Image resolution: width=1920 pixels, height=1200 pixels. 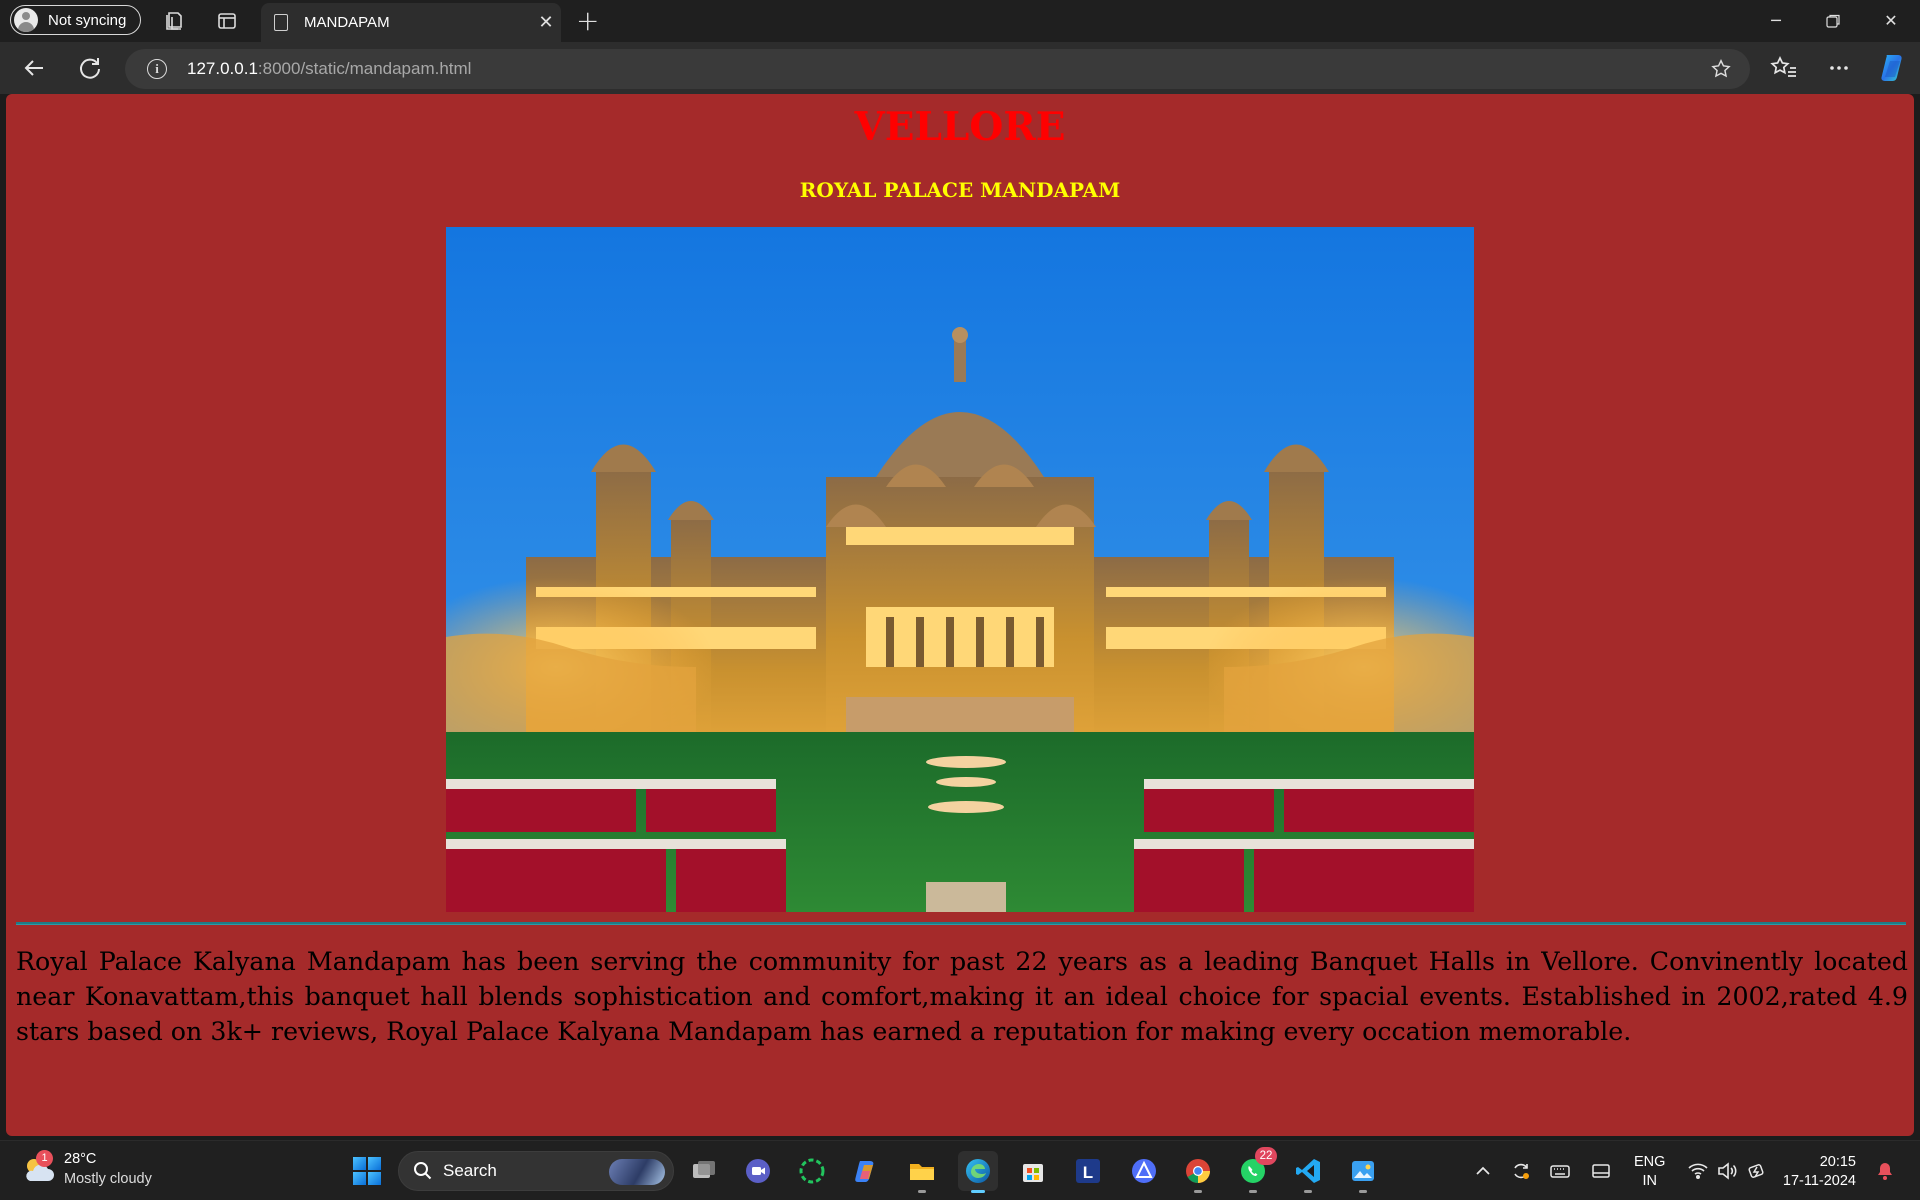 What do you see at coordinates (1839, 68) in the screenshot?
I see `more-options-icon` at bounding box center [1839, 68].